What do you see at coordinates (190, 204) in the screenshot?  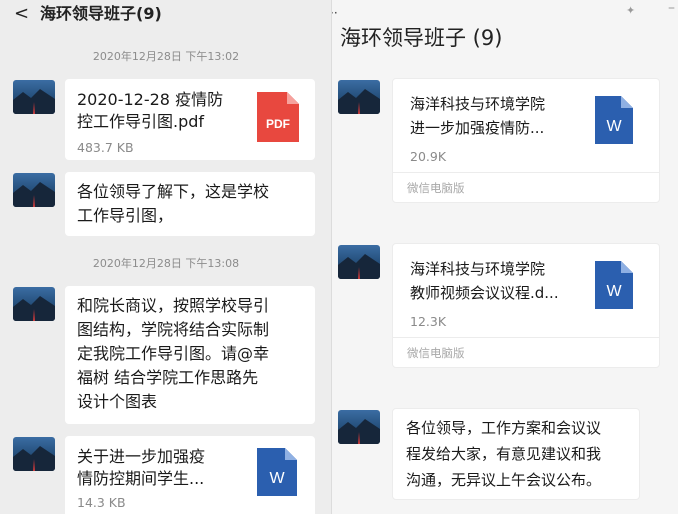 I see `text-message: 各位领导了解下，这是学校 工作导引图，` at bounding box center [190, 204].